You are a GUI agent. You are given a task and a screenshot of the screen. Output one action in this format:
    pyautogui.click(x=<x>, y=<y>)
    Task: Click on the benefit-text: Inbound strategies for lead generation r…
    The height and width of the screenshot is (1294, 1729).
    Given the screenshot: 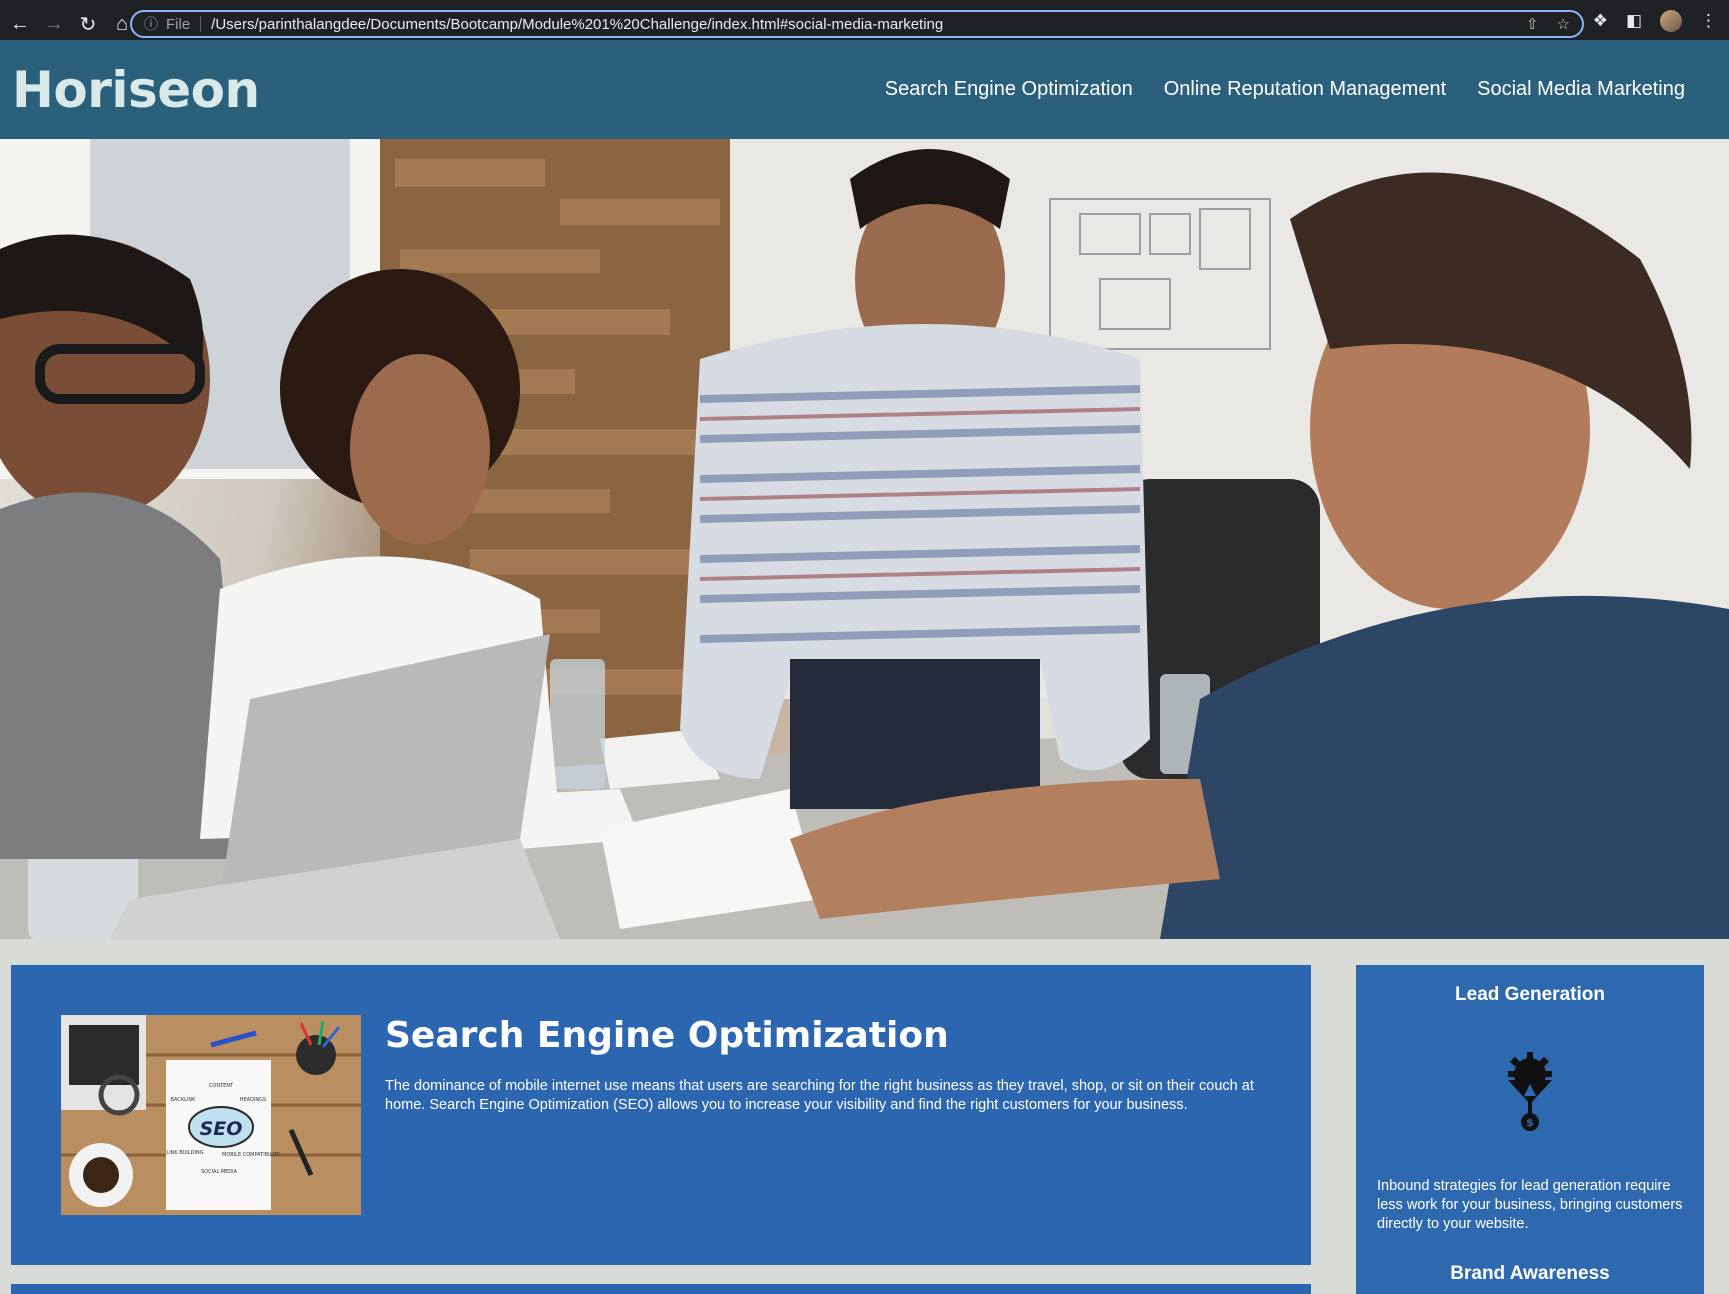 What is the action you would take?
    pyautogui.click(x=1530, y=1205)
    